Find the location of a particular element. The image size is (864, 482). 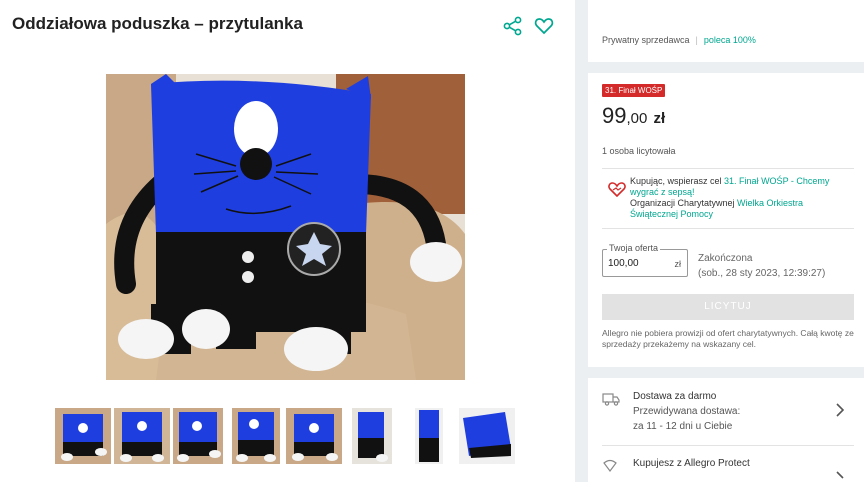

seller-type: Prywatny sprzedawca is located at coordinates (646, 40).